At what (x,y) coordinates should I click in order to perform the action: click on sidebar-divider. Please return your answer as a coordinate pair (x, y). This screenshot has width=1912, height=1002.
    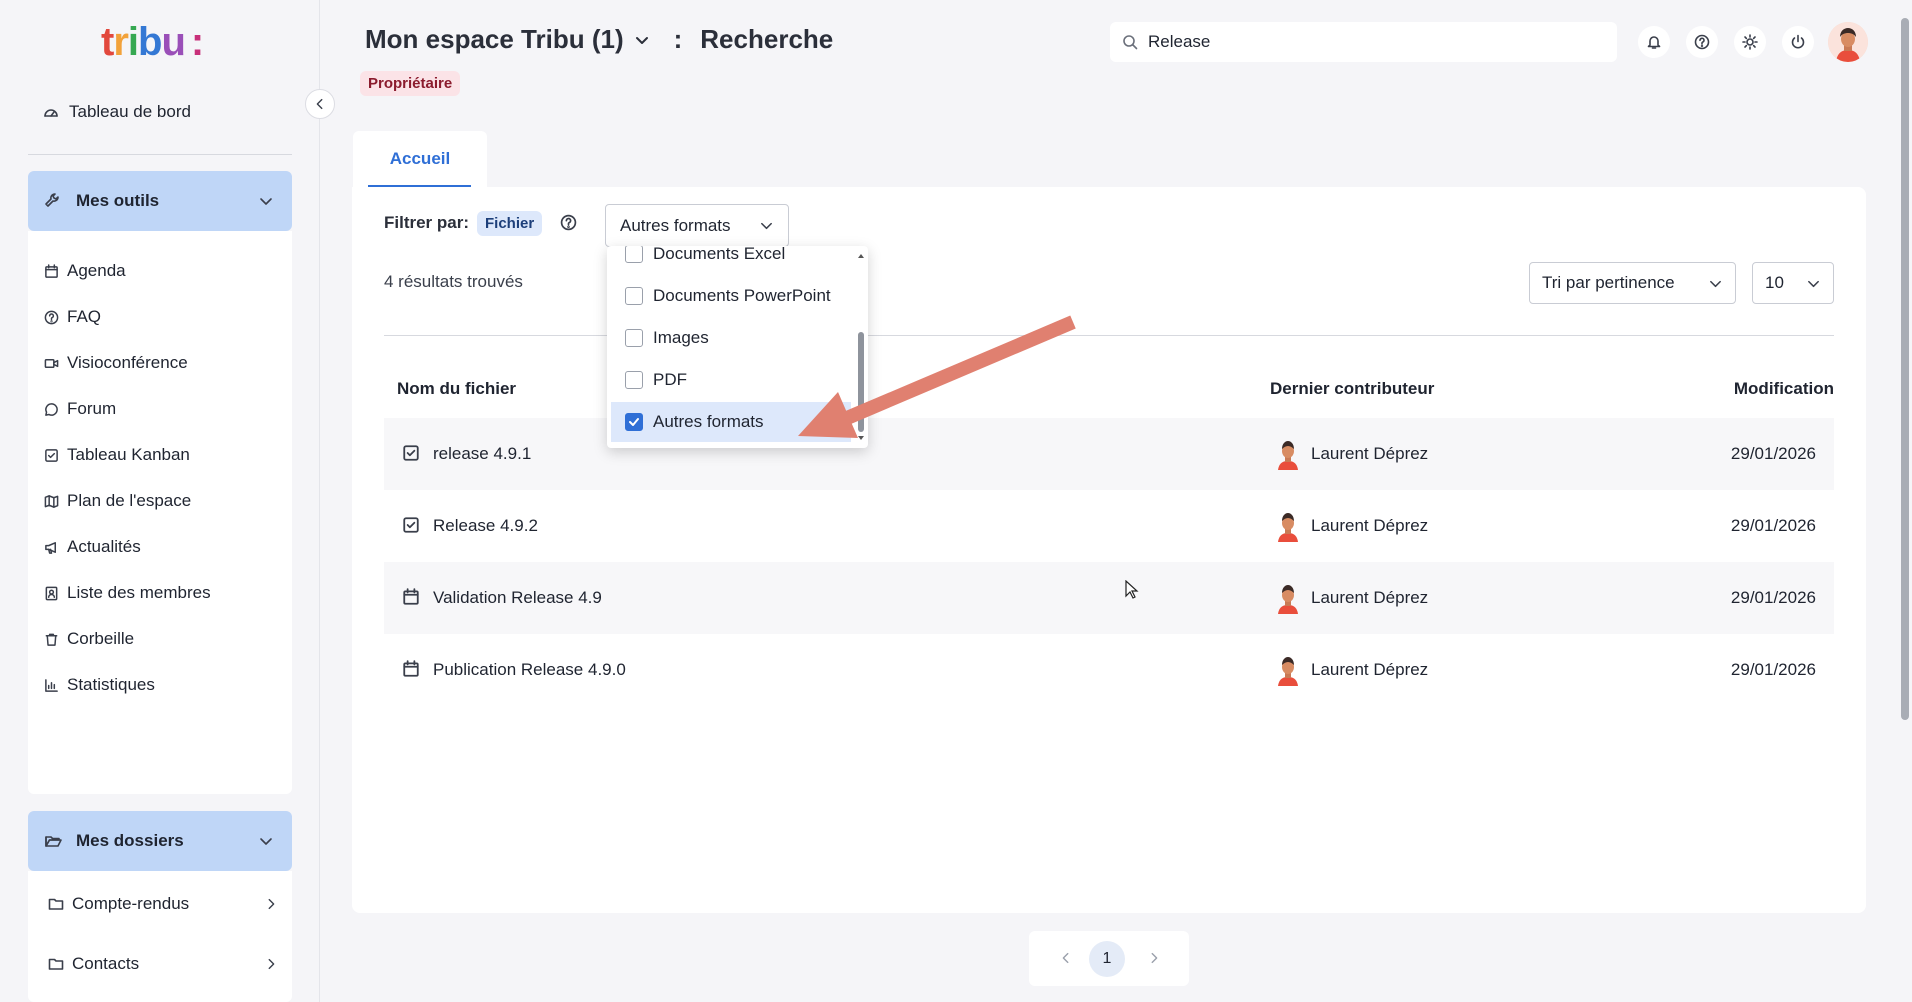
    Looking at the image, I should click on (160, 154).